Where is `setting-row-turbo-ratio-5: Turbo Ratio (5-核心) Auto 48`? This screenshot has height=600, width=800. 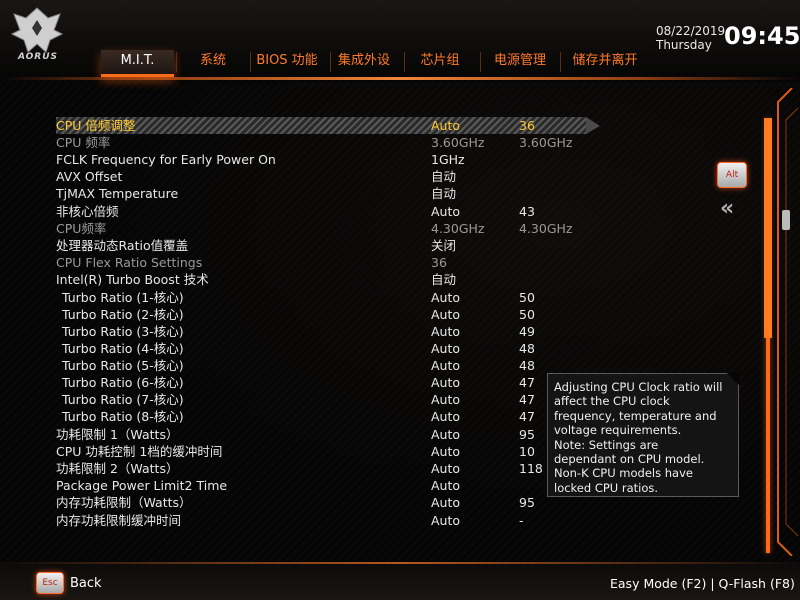 setting-row-turbo-ratio-5: Turbo Ratio (5-核心) Auto 48 is located at coordinates (321, 365).